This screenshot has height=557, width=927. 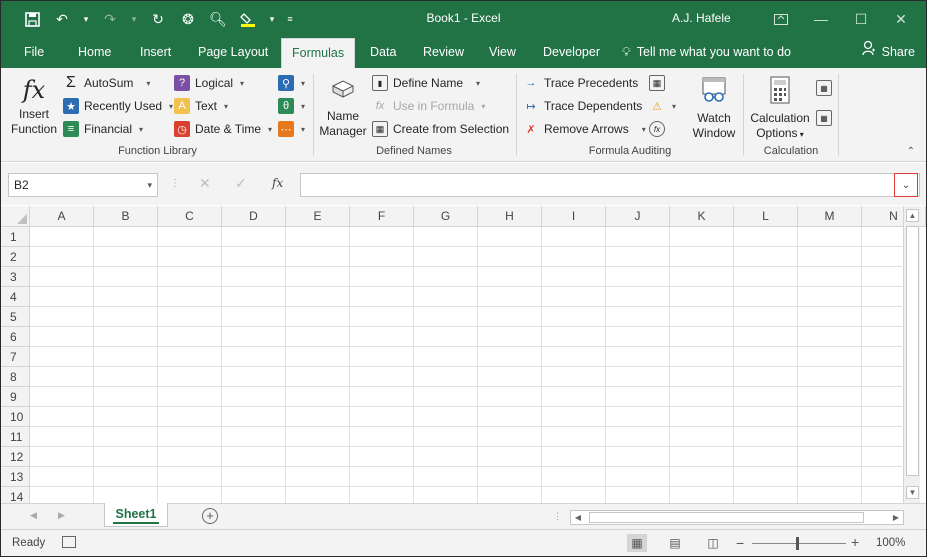 What do you see at coordinates (94, 53) in the screenshot?
I see `tab-home: Home` at bounding box center [94, 53].